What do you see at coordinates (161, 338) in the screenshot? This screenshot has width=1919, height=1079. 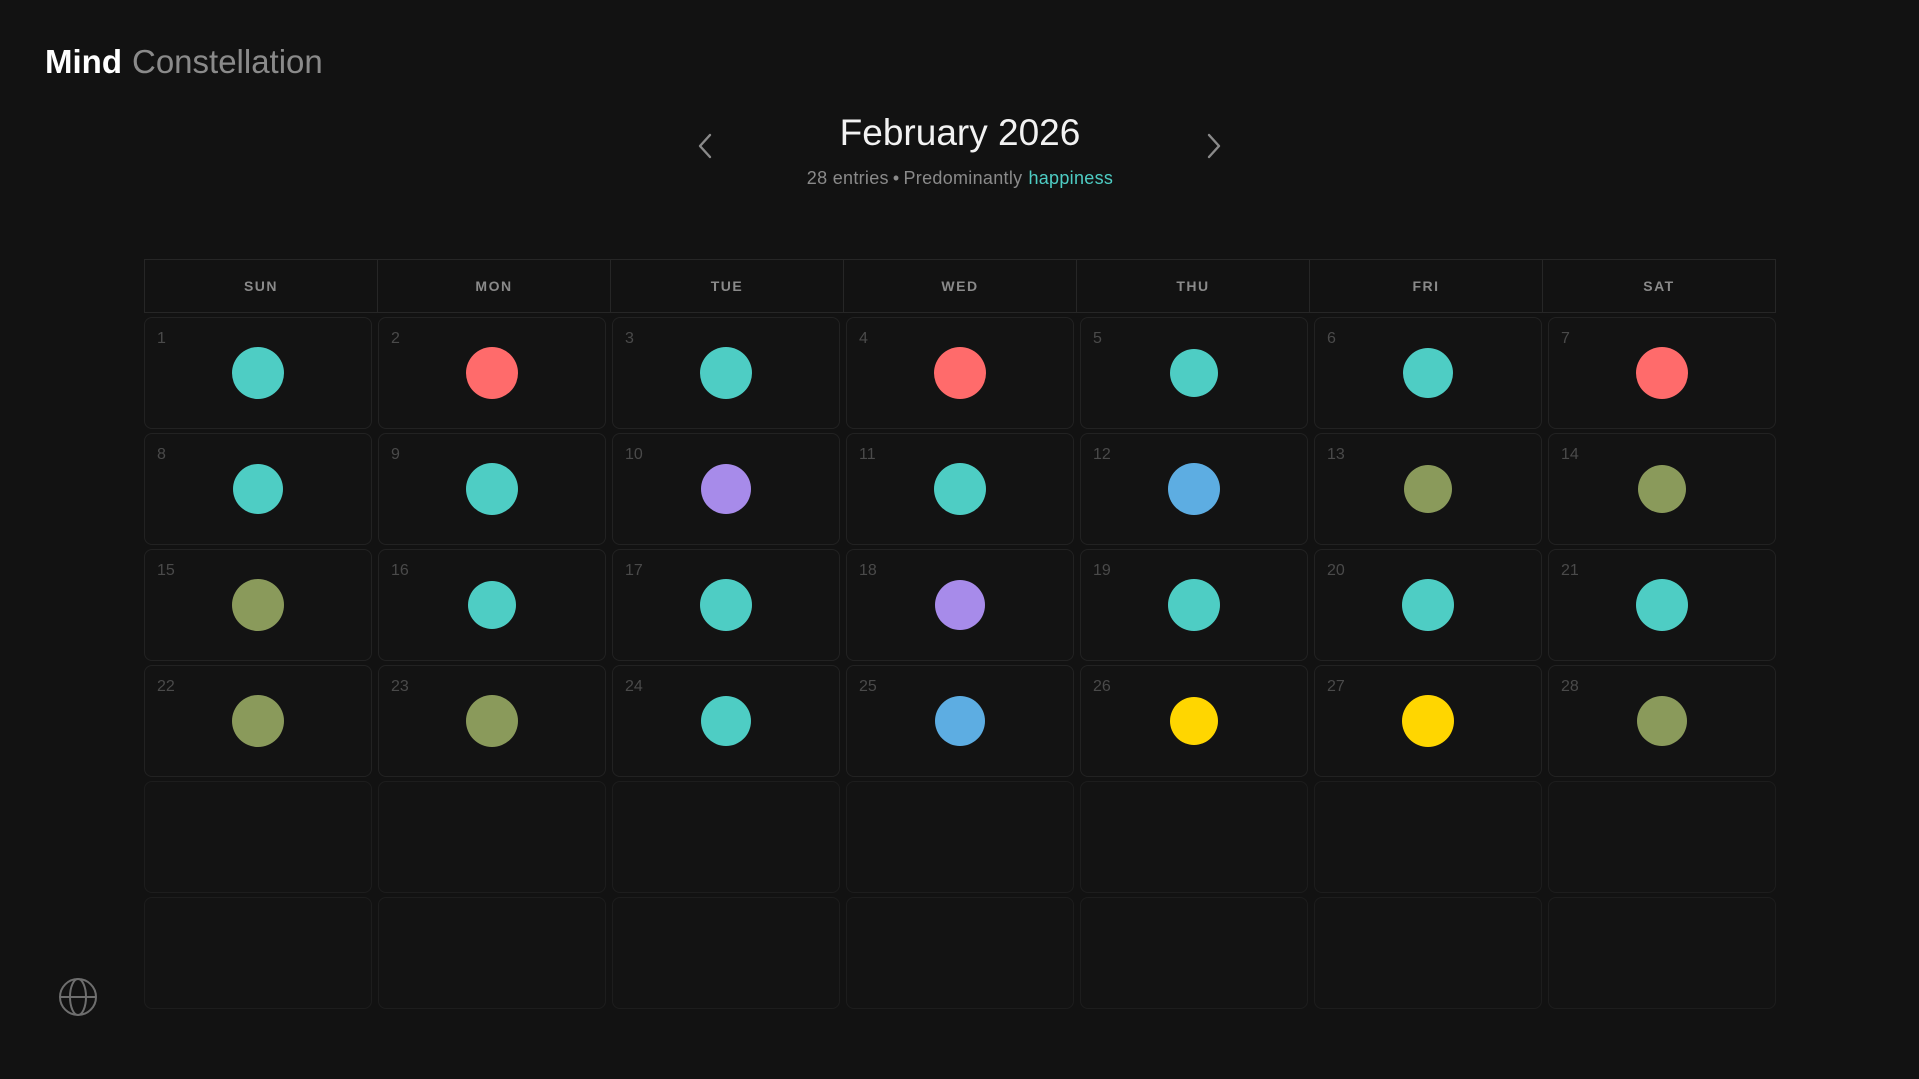 I see `day-number: 1` at bounding box center [161, 338].